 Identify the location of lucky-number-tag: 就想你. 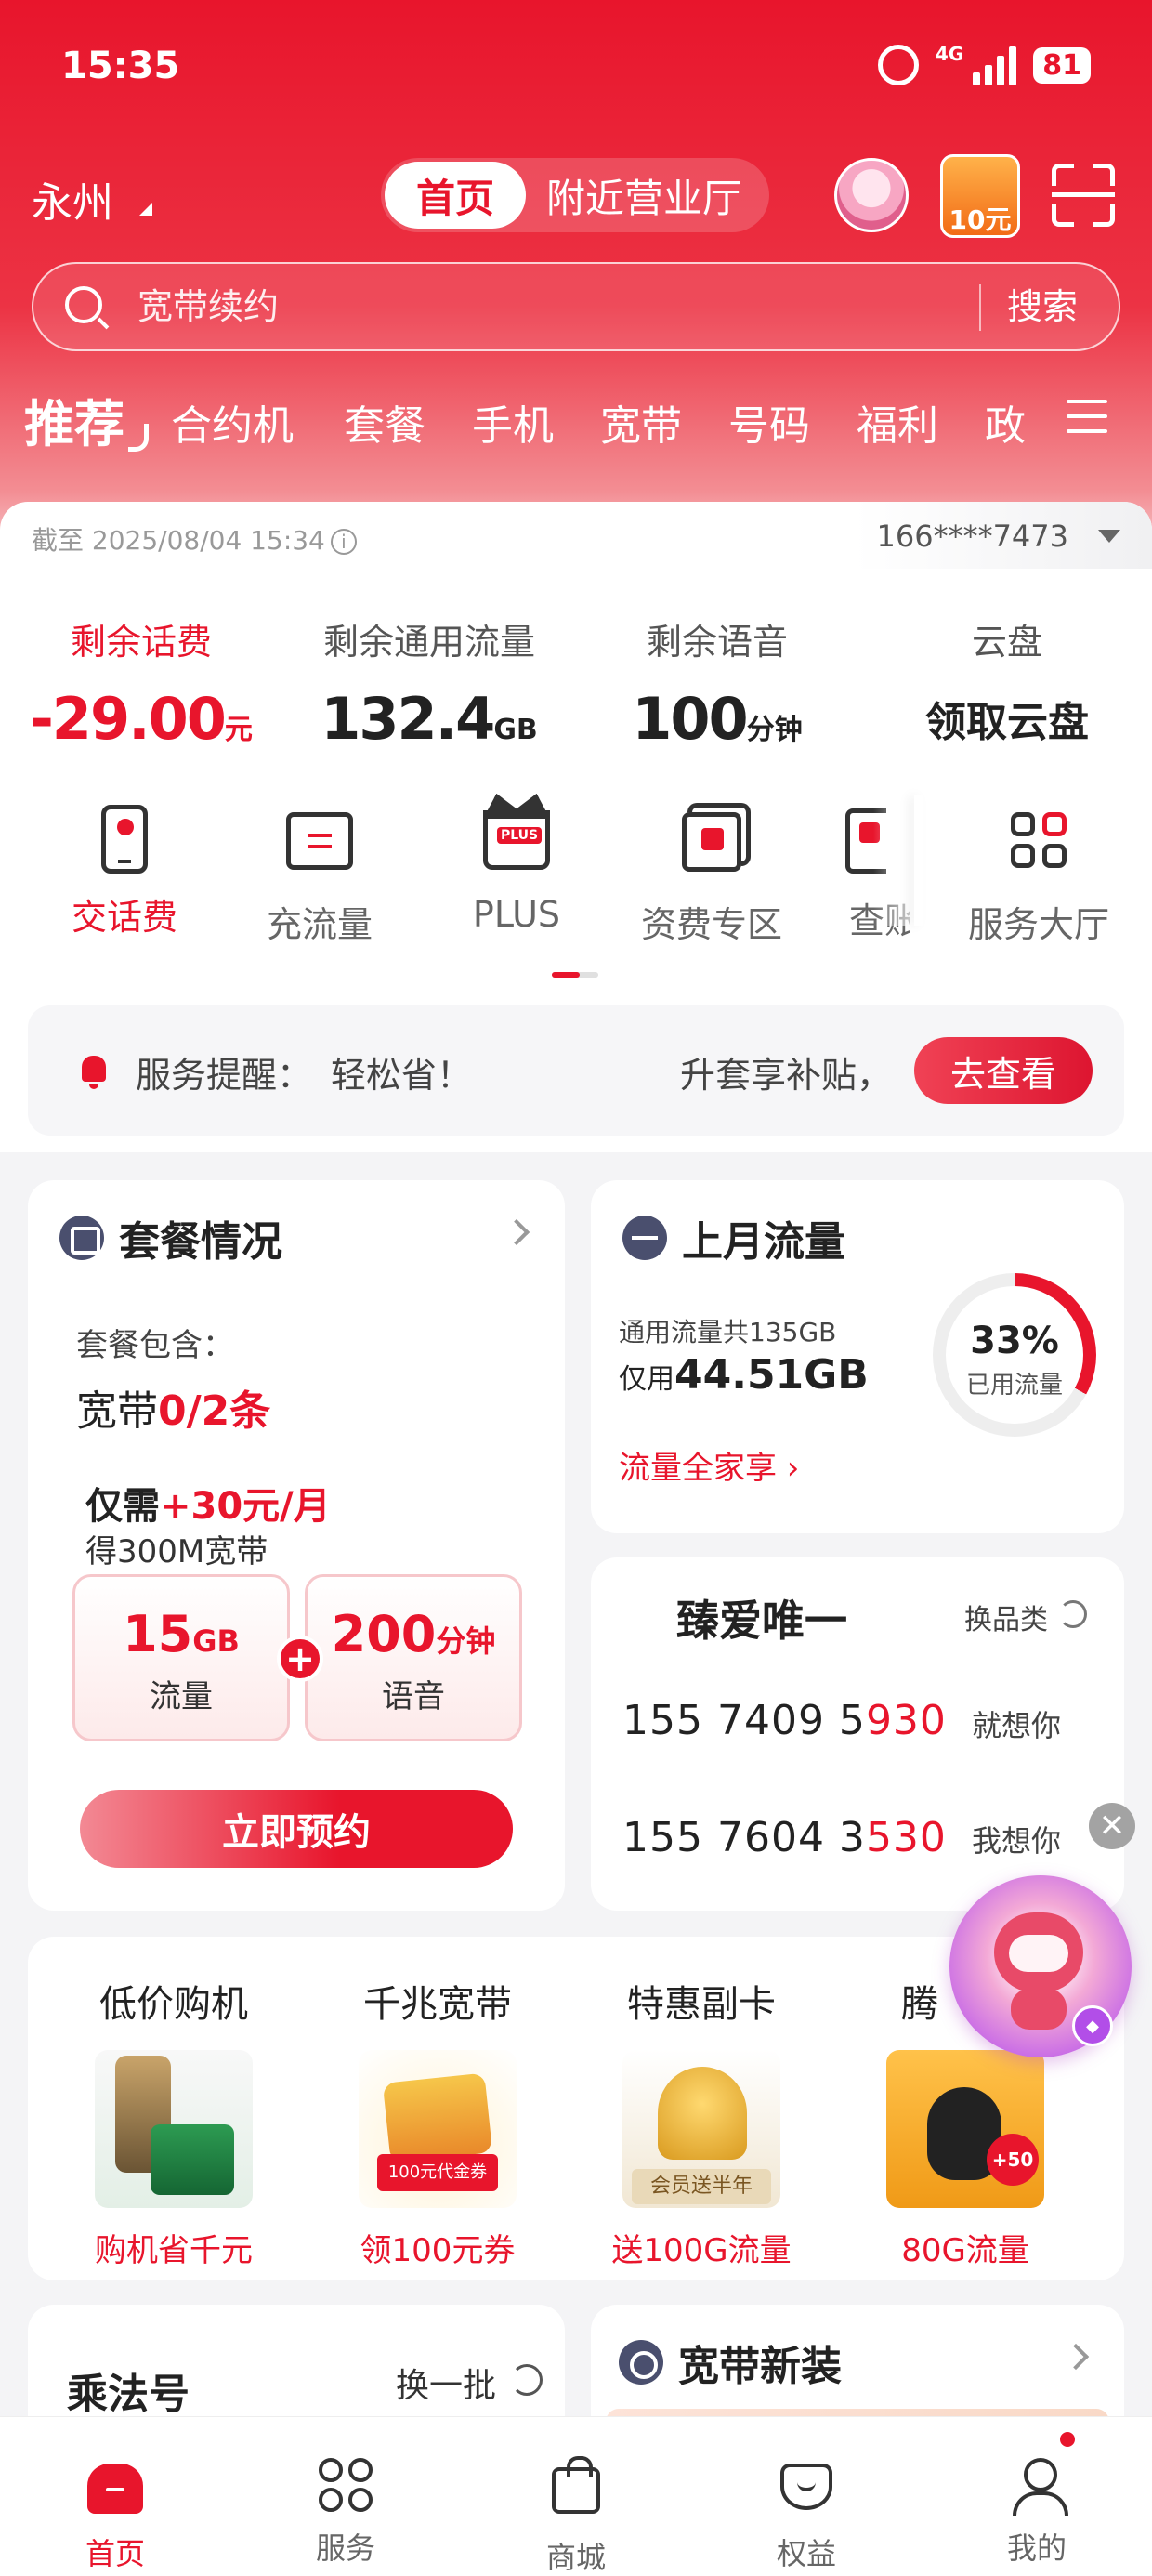
(1017, 1725).